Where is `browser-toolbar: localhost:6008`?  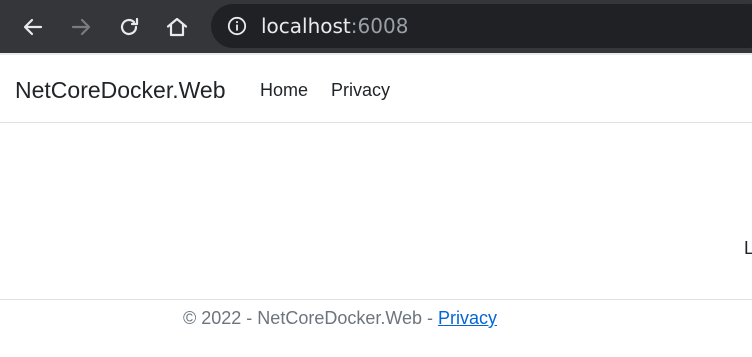 browser-toolbar: localhost:6008 is located at coordinates (376, 26).